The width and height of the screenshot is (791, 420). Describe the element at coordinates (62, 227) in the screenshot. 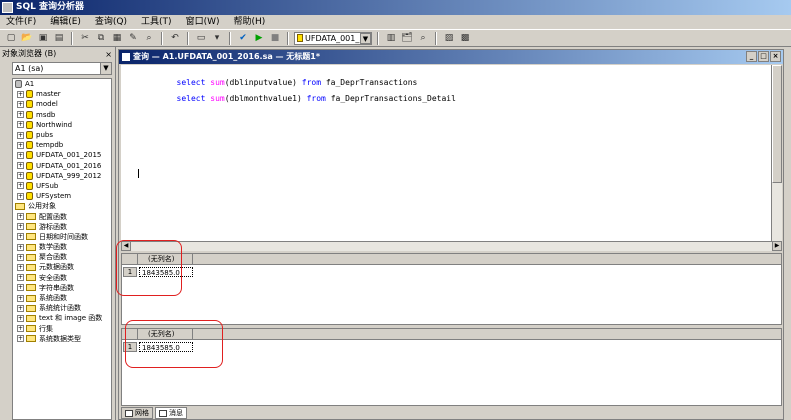

I see `tree-folder: + 游标函数` at that location.